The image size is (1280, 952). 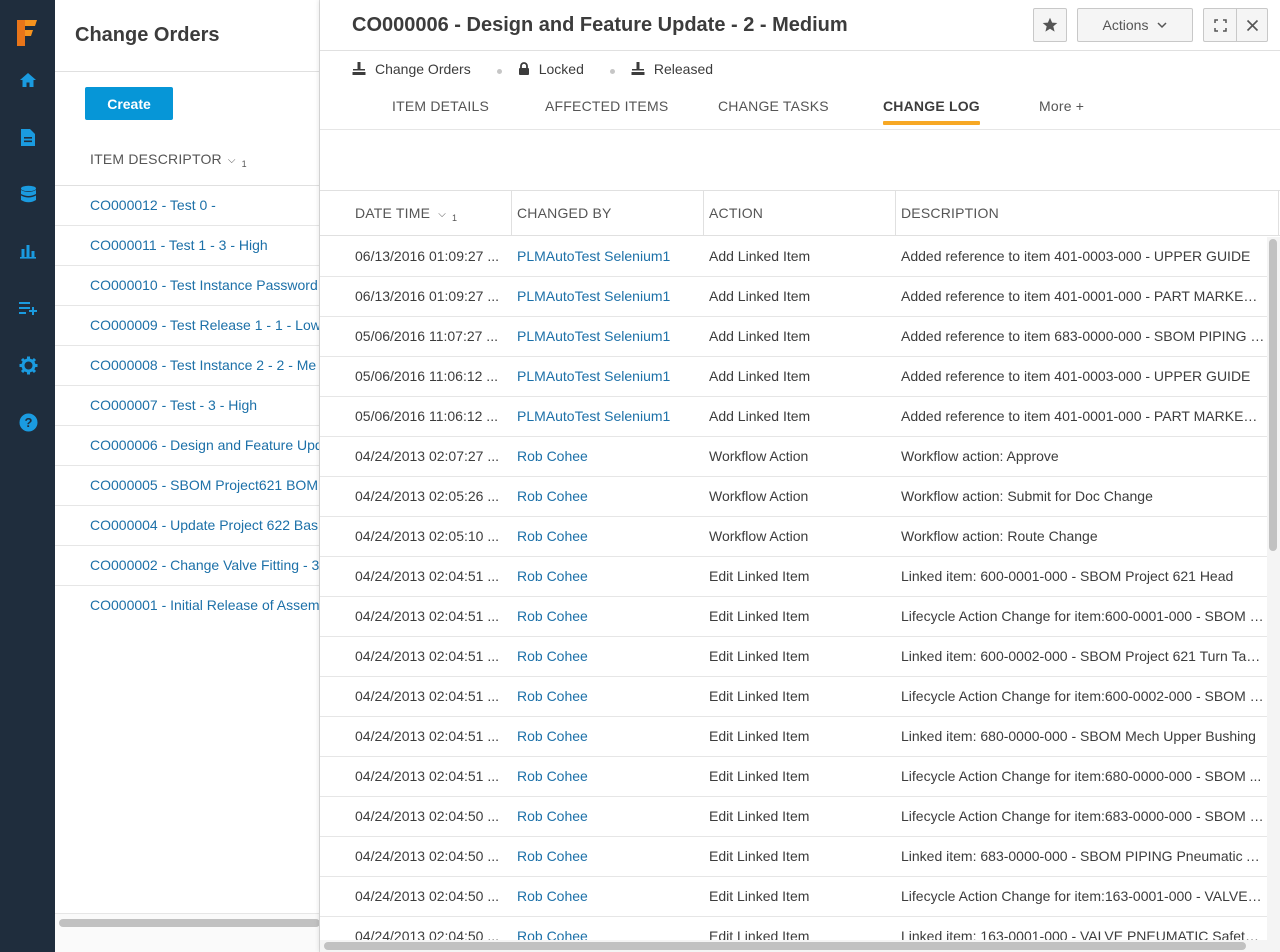 I want to click on add-list-icon, so click(x=28, y=308).